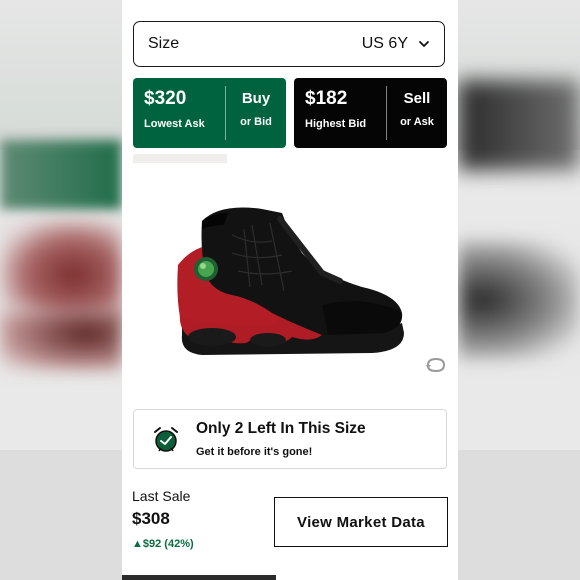 This screenshot has height=580, width=580. I want to click on background-blur-shoe-right, so click(519, 300).